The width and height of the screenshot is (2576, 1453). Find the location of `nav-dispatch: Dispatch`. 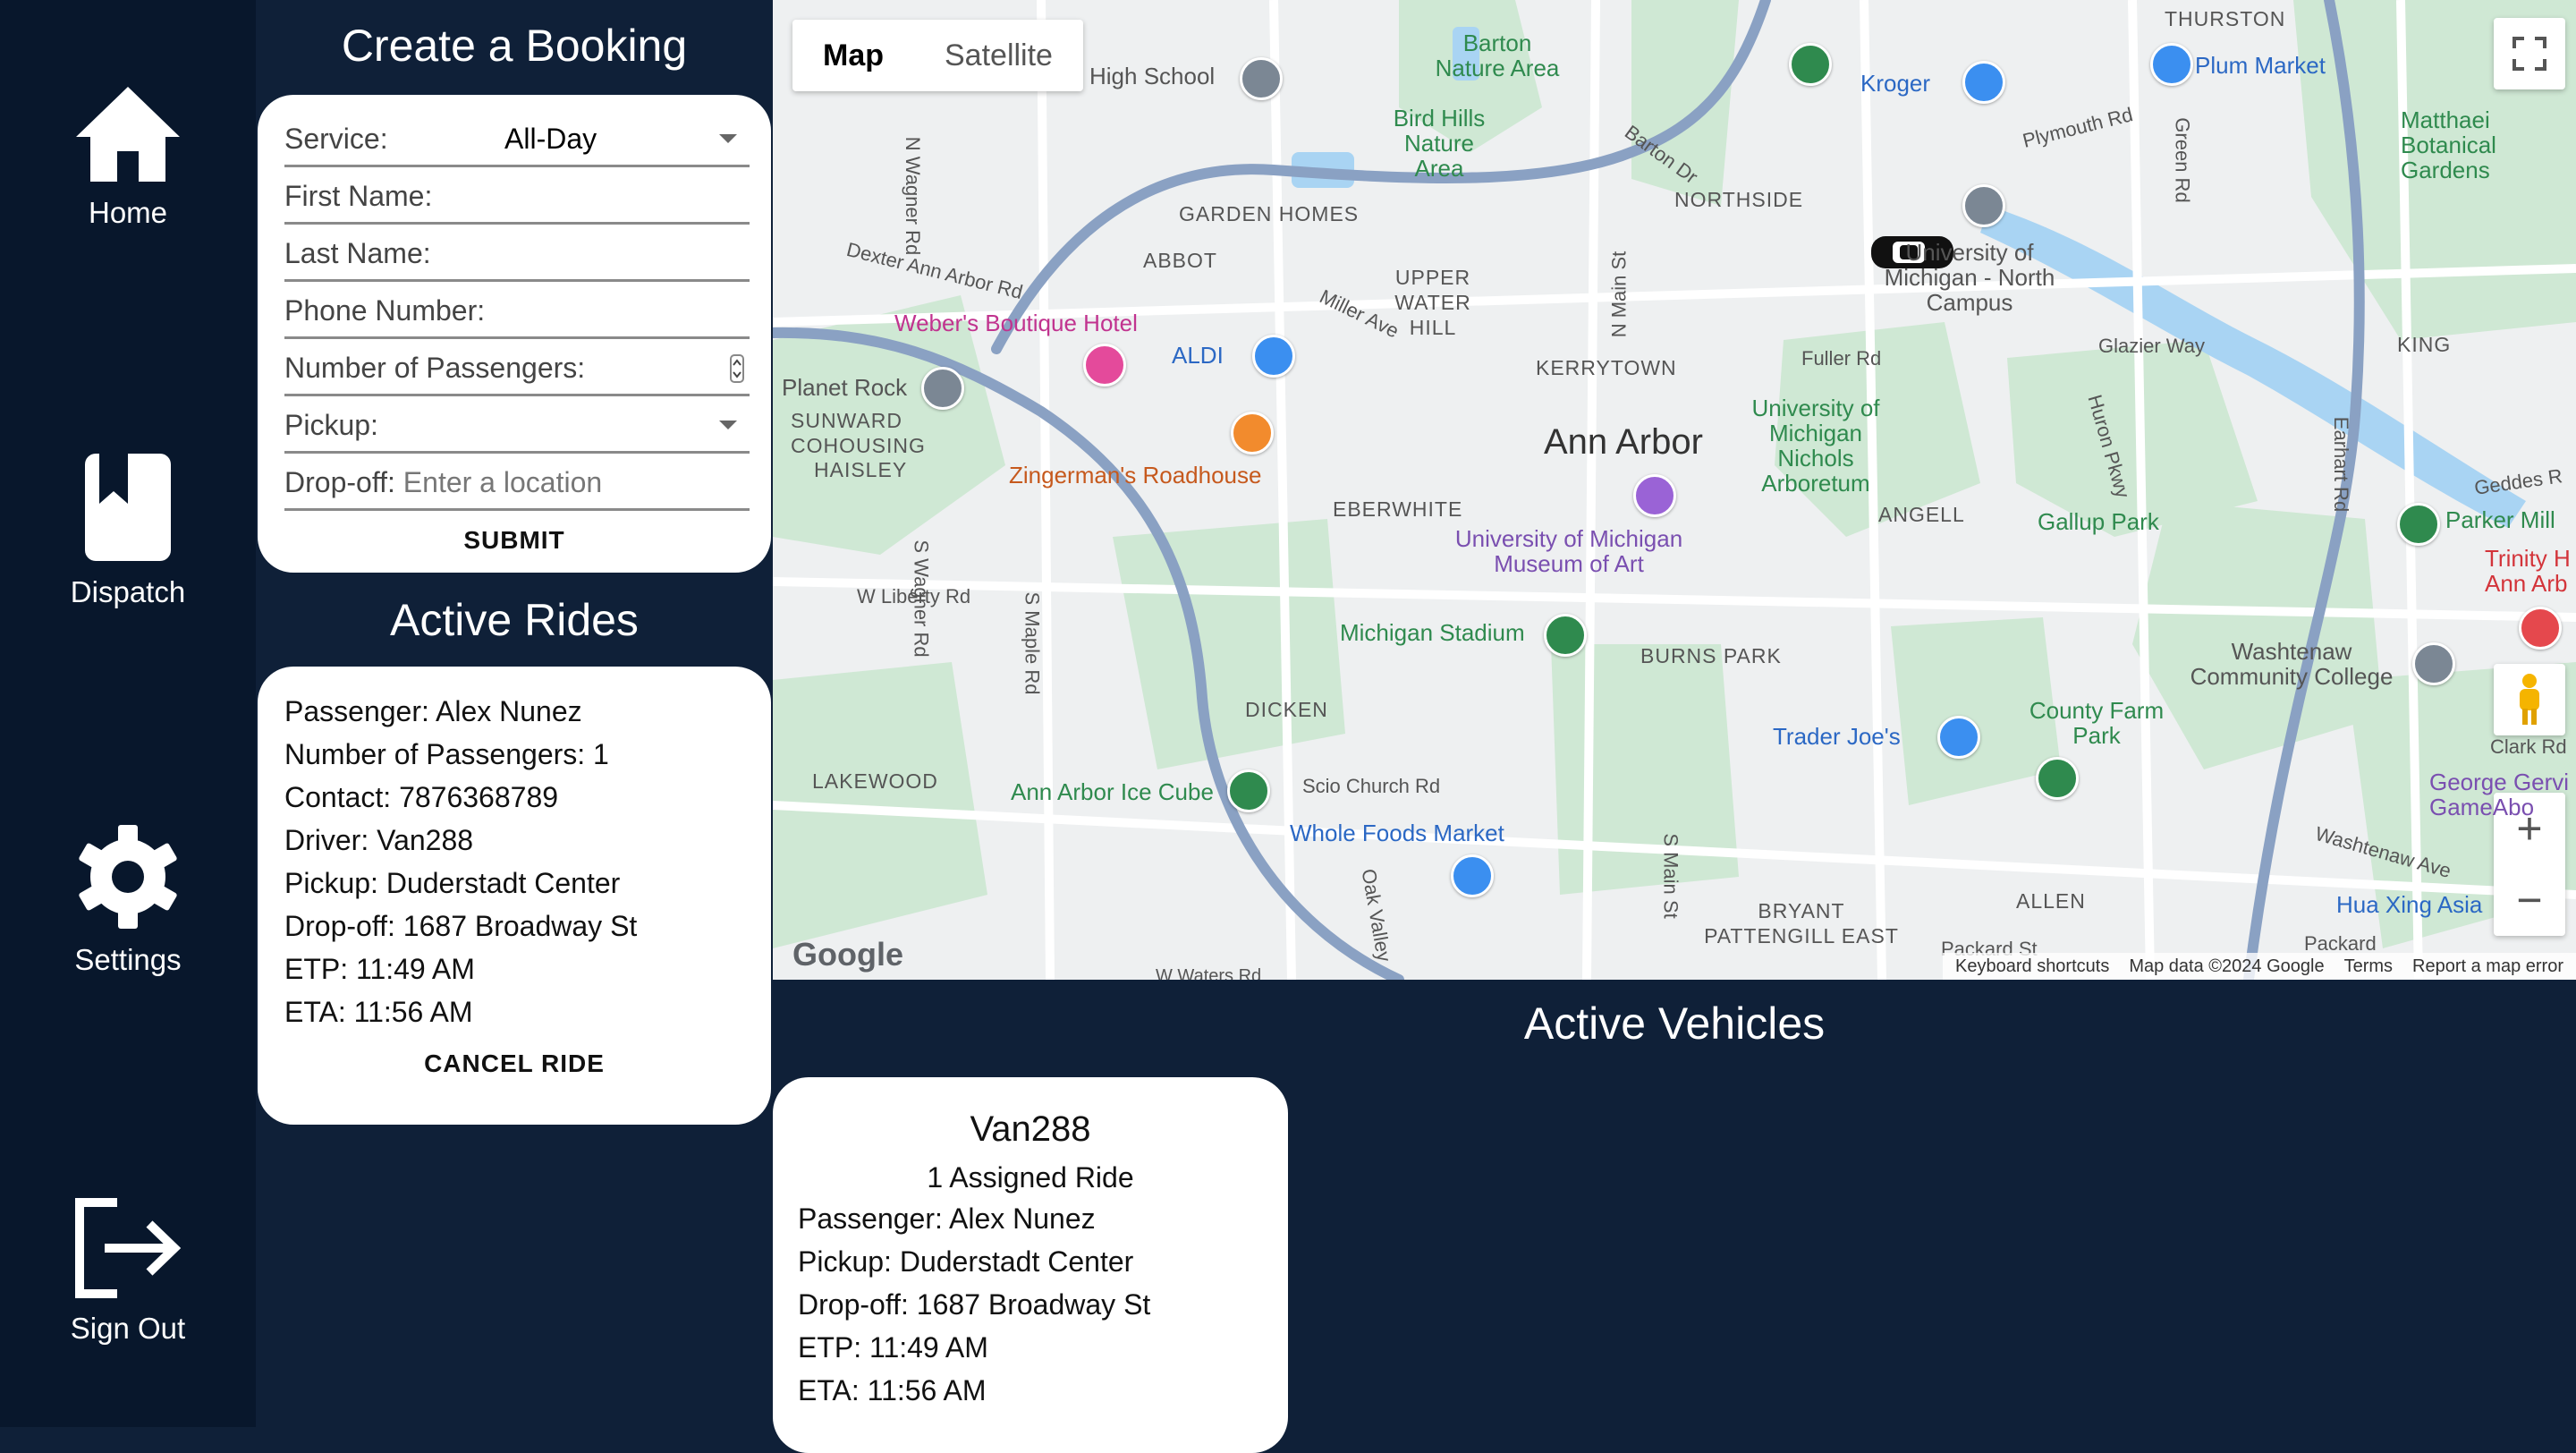

nav-dispatch: Dispatch is located at coordinates (128, 530).